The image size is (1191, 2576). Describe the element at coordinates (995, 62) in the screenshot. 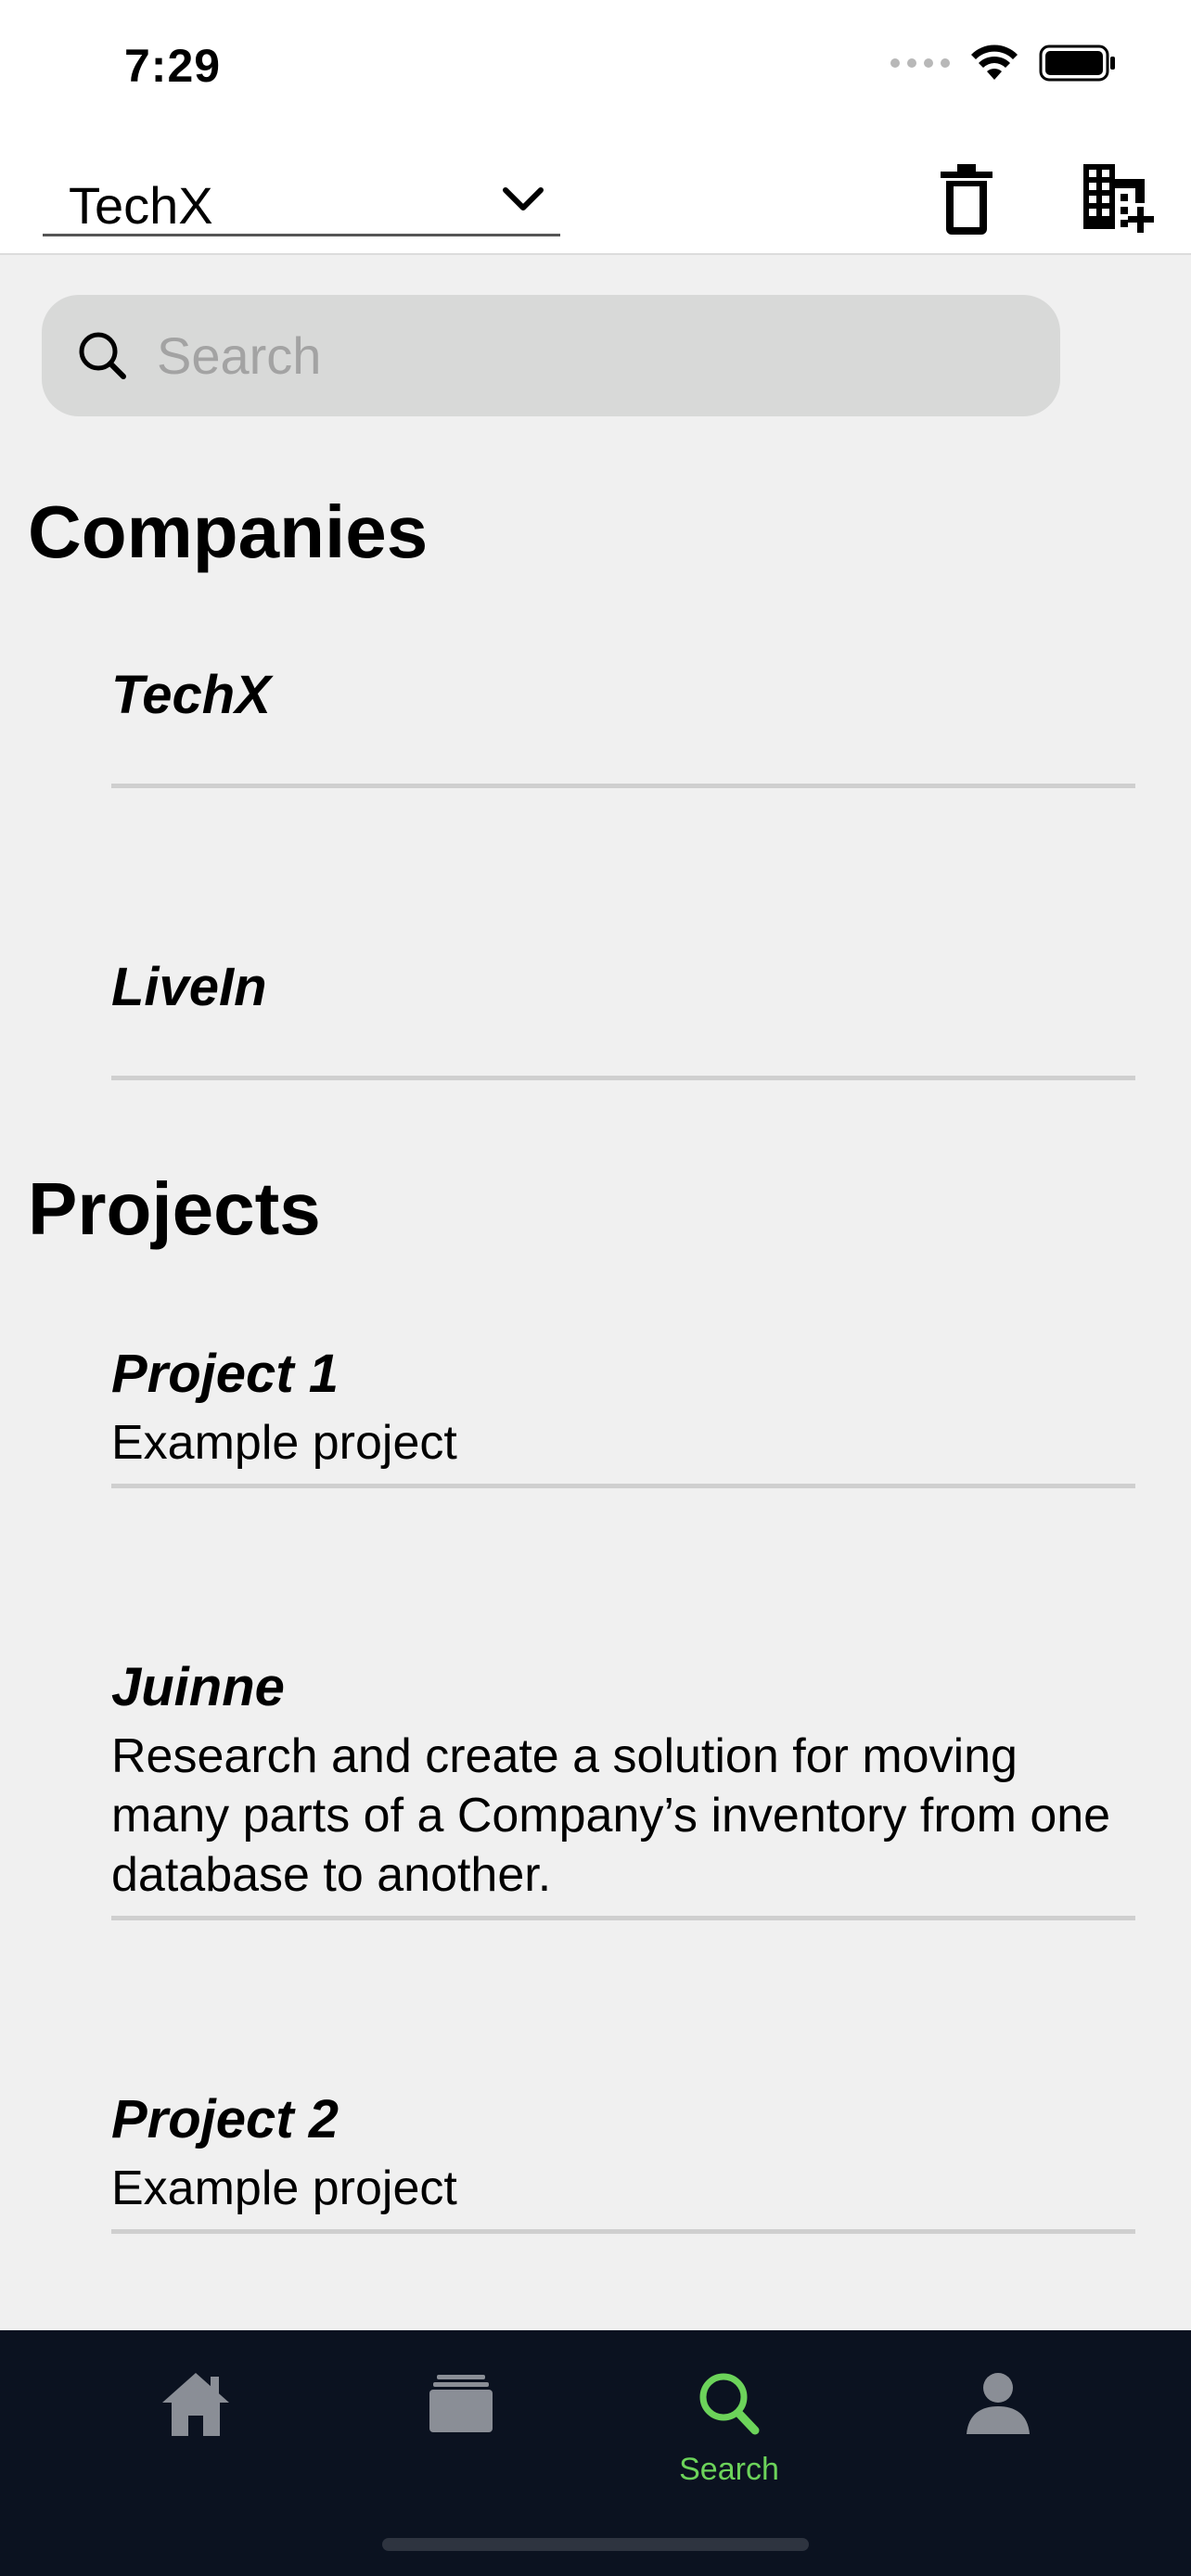

I see `wifi-icon` at that location.